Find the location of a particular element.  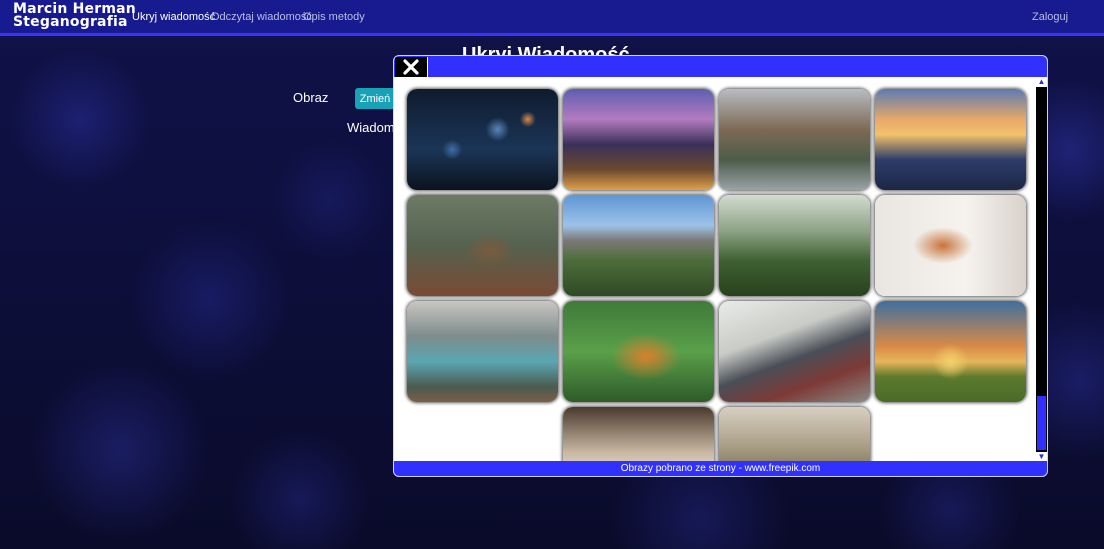

brand-line2: Steganografia is located at coordinates (70, 22).